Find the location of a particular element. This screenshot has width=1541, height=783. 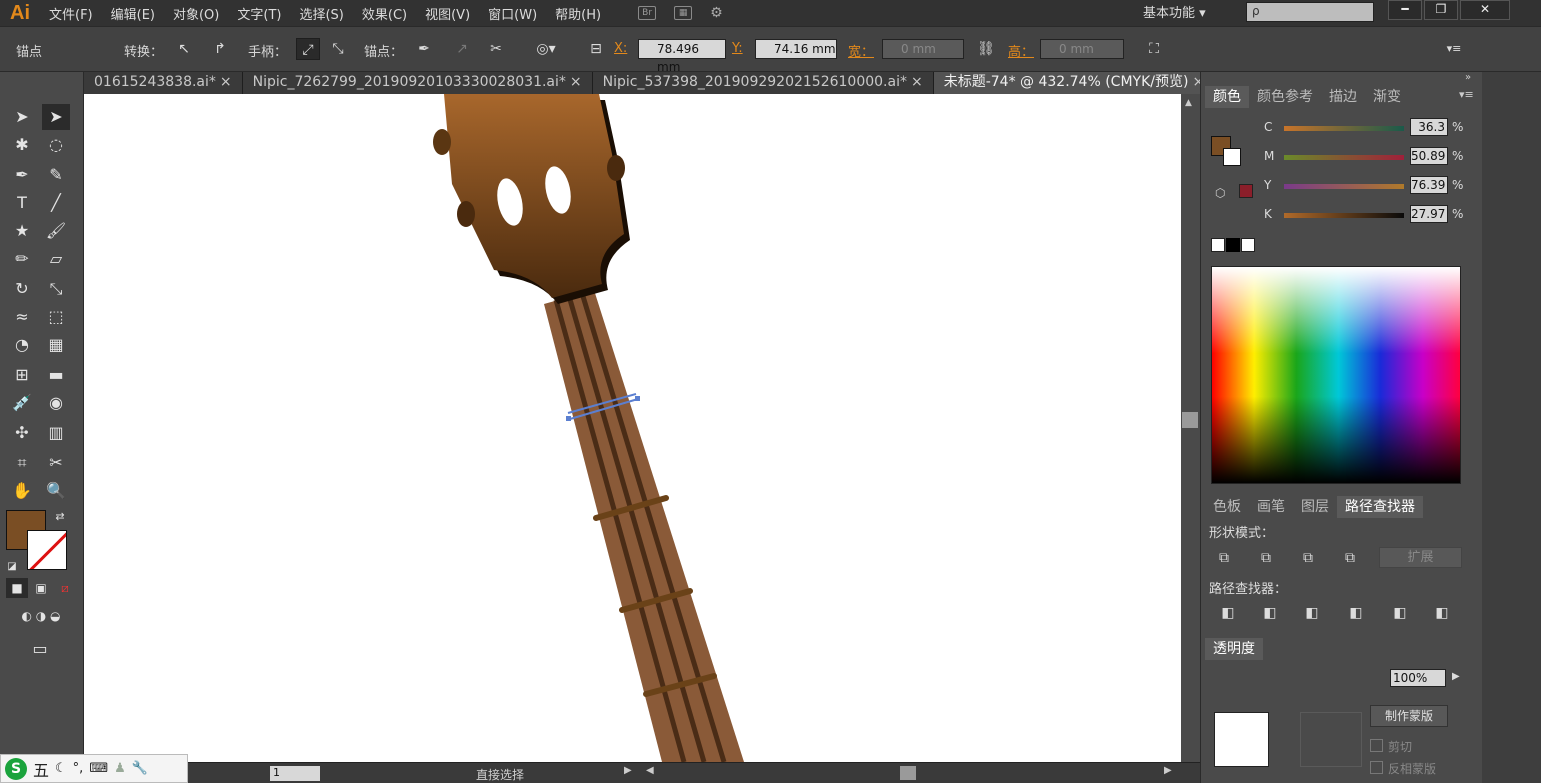

hand-tool-icon: ✋ is located at coordinates (22, 491).